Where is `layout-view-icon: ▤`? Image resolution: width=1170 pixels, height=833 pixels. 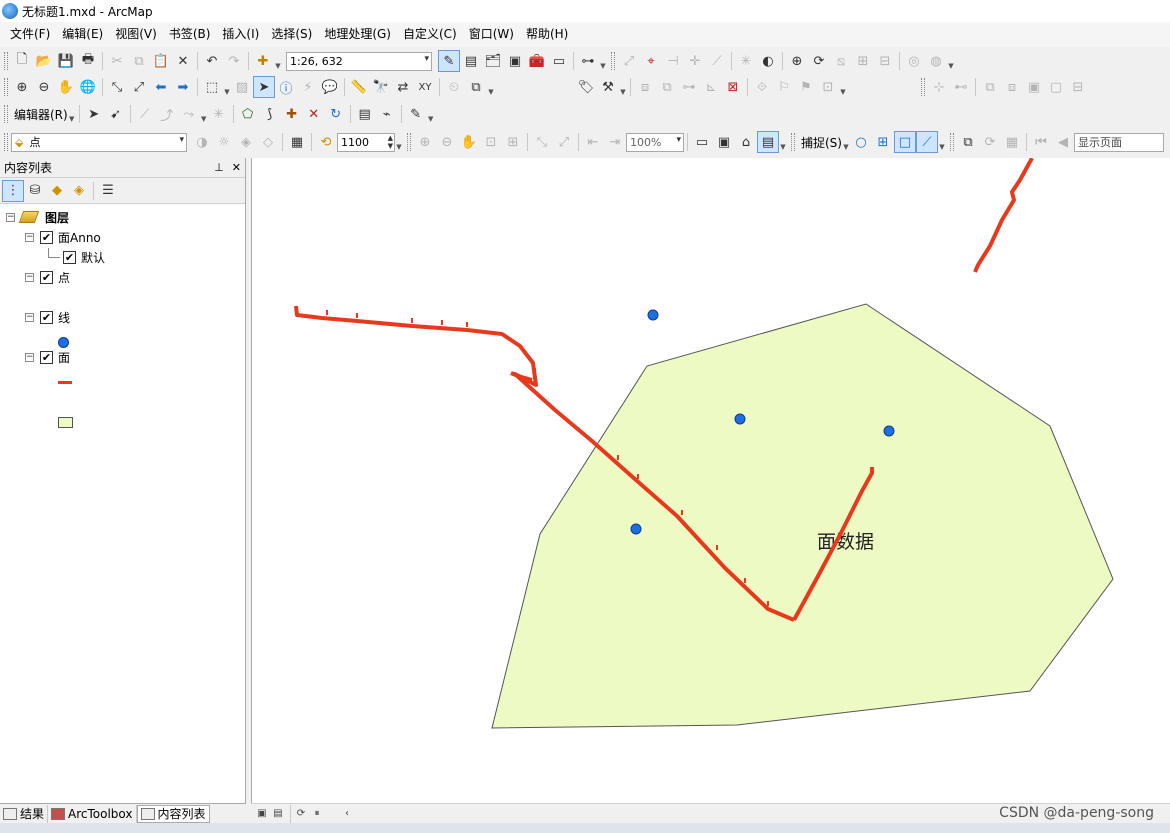 layout-view-icon: ▤ is located at coordinates (278, 814).